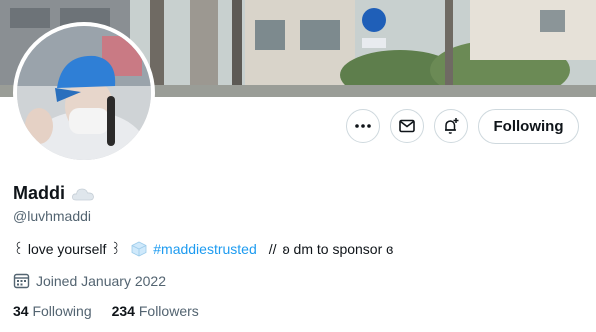 This screenshot has width=596, height=332. What do you see at coordinates (123, 311) in the screenshot?
I see `followers-count: 234` at bounding box center [123, 311].